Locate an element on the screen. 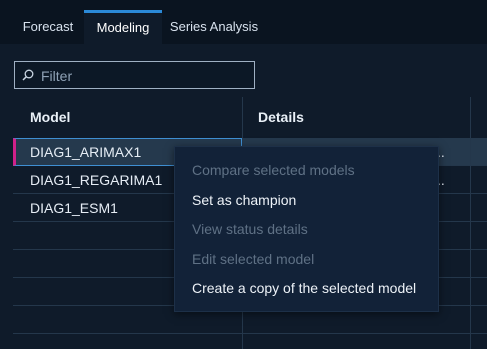  tab-series-analysis: Series Analysis is located at coordinates (214, 27).